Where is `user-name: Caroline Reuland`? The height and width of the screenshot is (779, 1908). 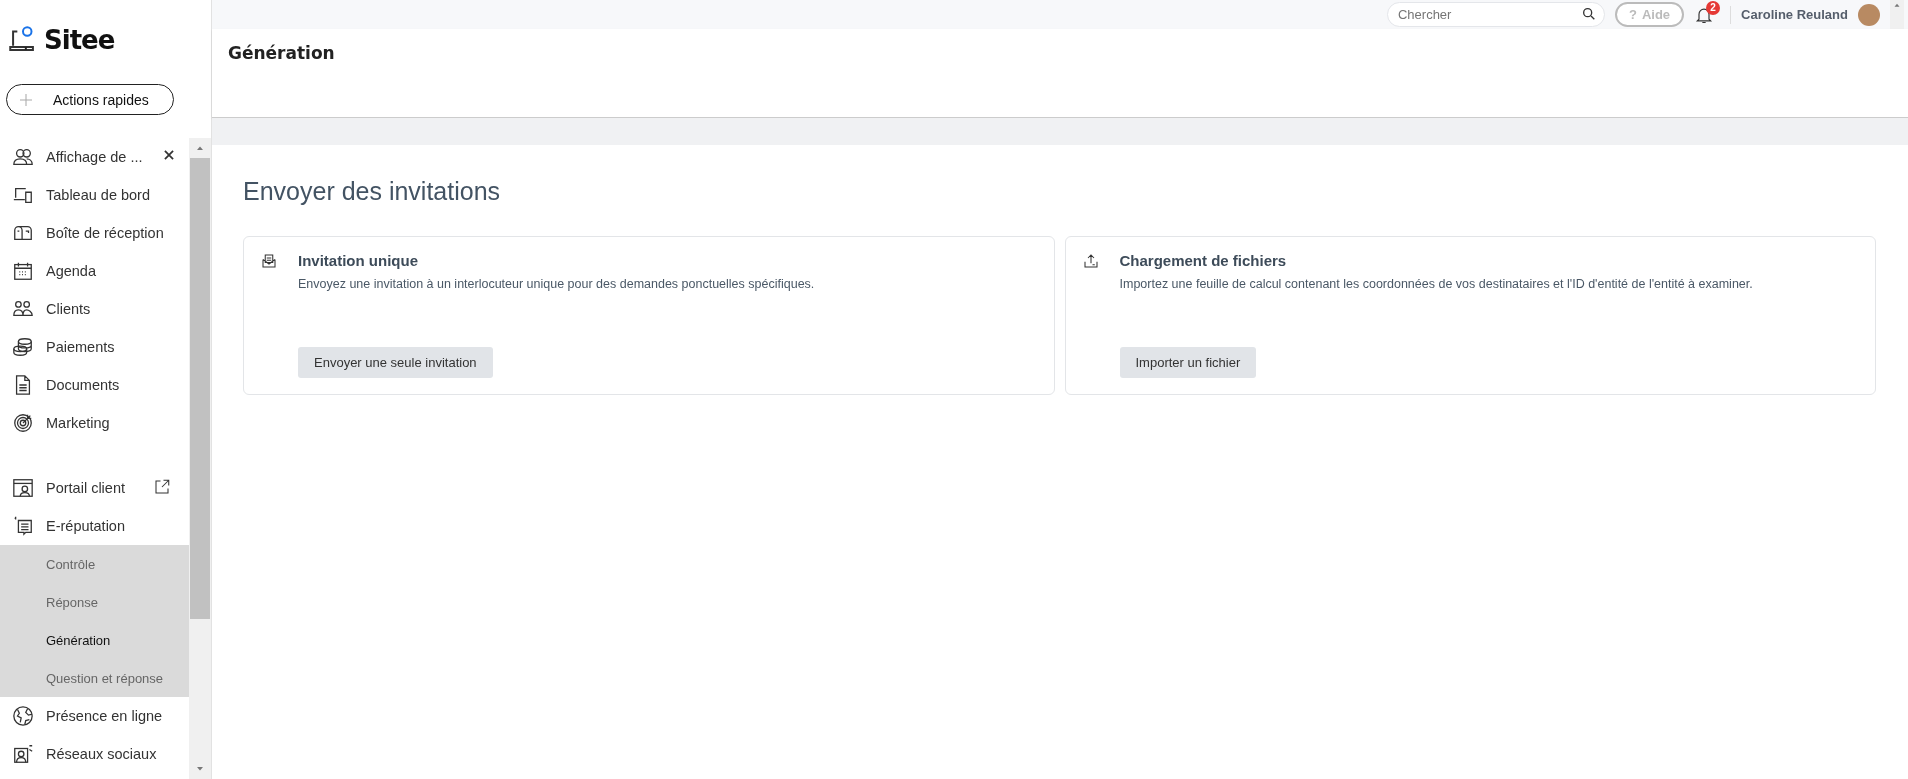
user-name: Caroline Reuland is located at coordinates (1794, 14).